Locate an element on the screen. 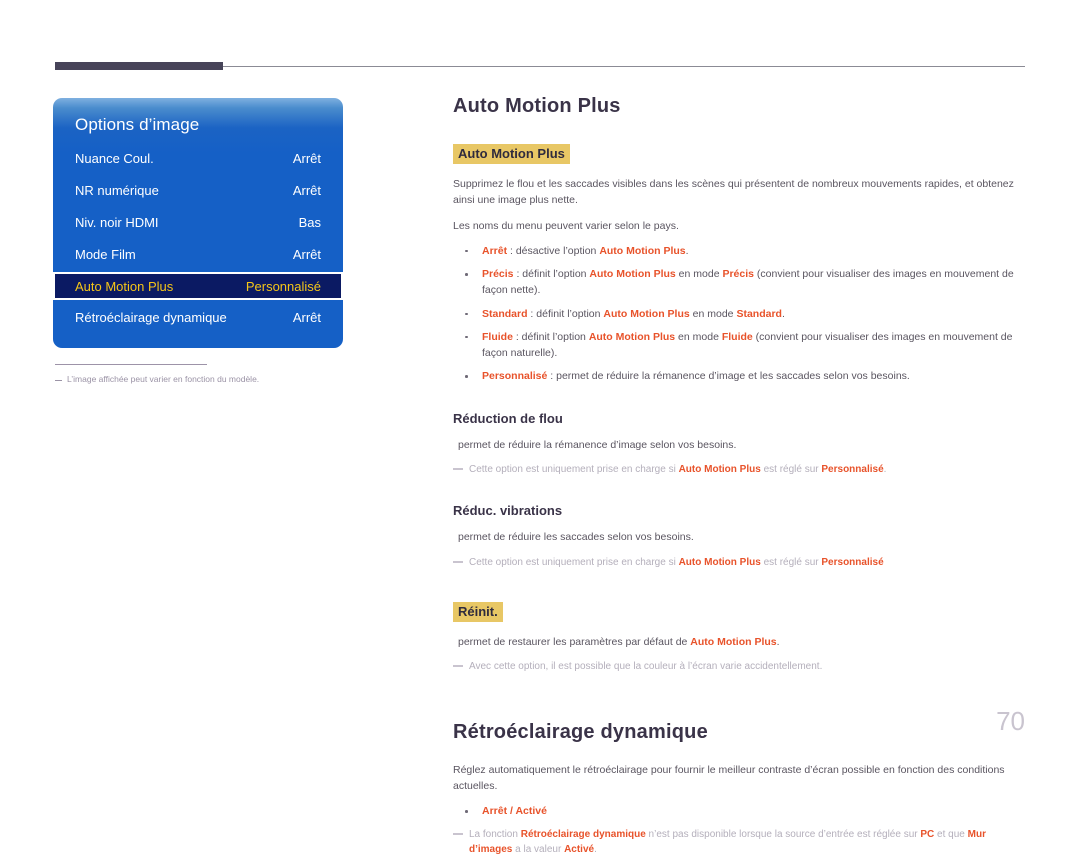 The height and width of the screenshot is (864, 1080). note-text: a la valeur is located at coordinates (538, 850).